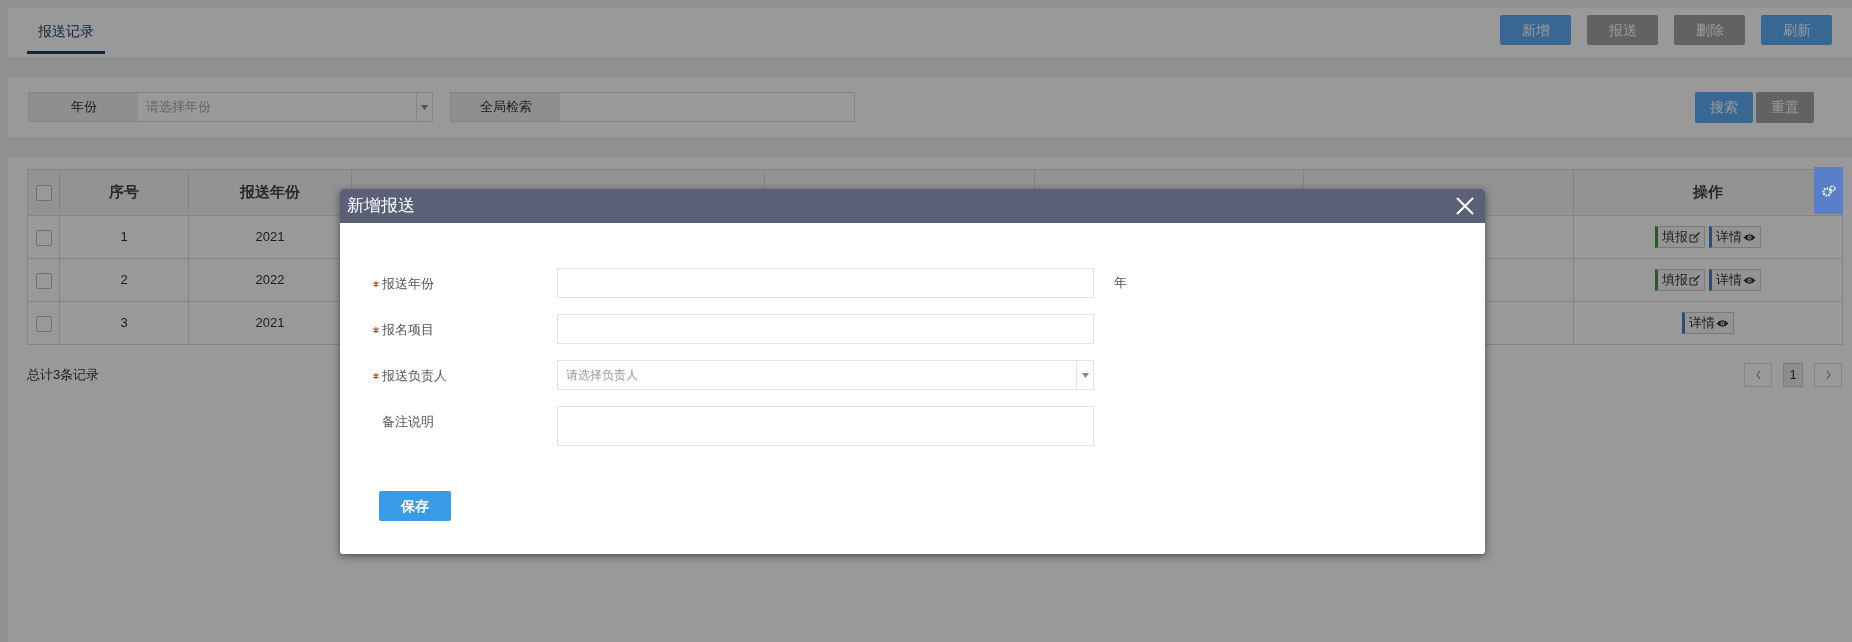 Image resolution: width=1852 pixels, height=642 pixels. Describe the element at coordinates (66, 33) in the screenshot. I see `tab: 报送记录` at that location.